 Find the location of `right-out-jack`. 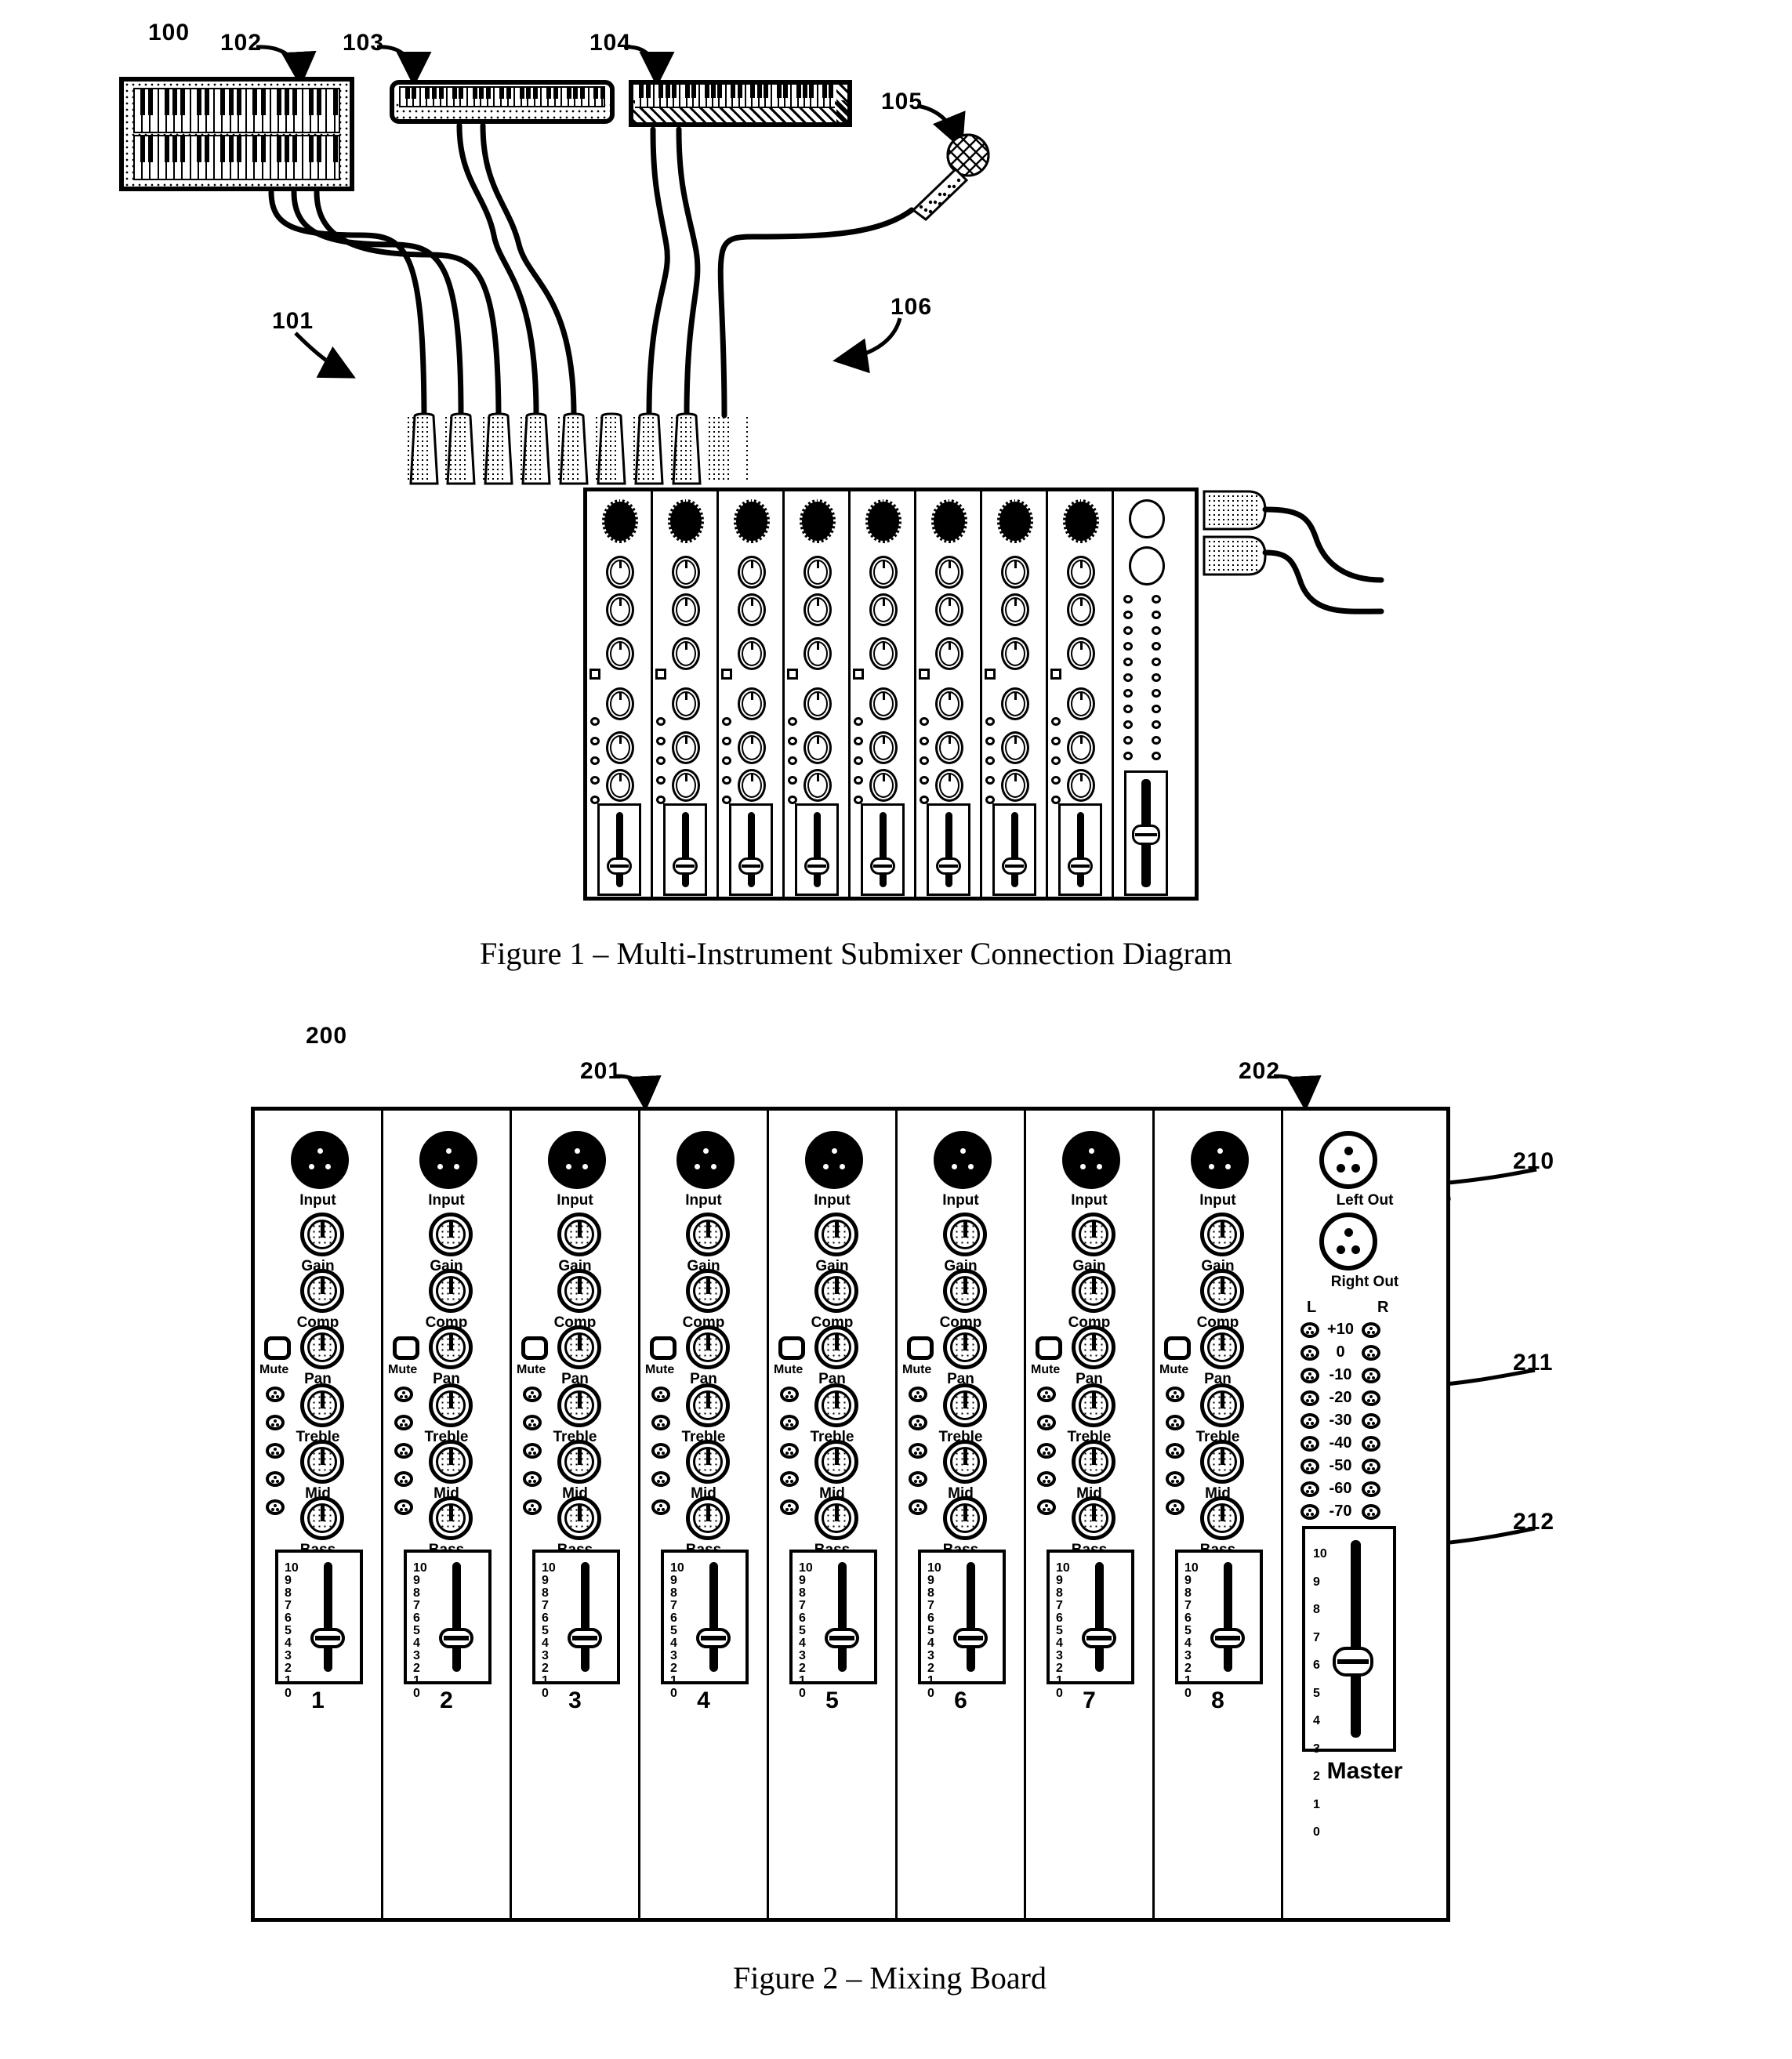

right-out-jack is located at coordinates (1348, 1242).